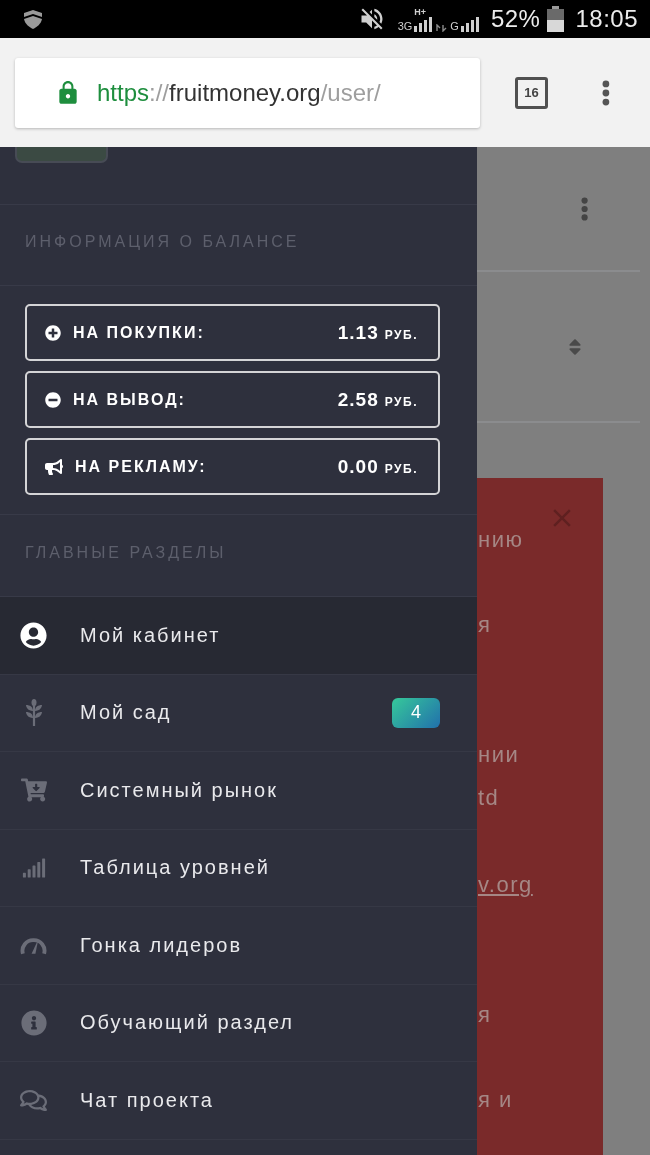  Describe the element at coordinates (33, 19) in the screenshot. I see `shield-icon` at that location.